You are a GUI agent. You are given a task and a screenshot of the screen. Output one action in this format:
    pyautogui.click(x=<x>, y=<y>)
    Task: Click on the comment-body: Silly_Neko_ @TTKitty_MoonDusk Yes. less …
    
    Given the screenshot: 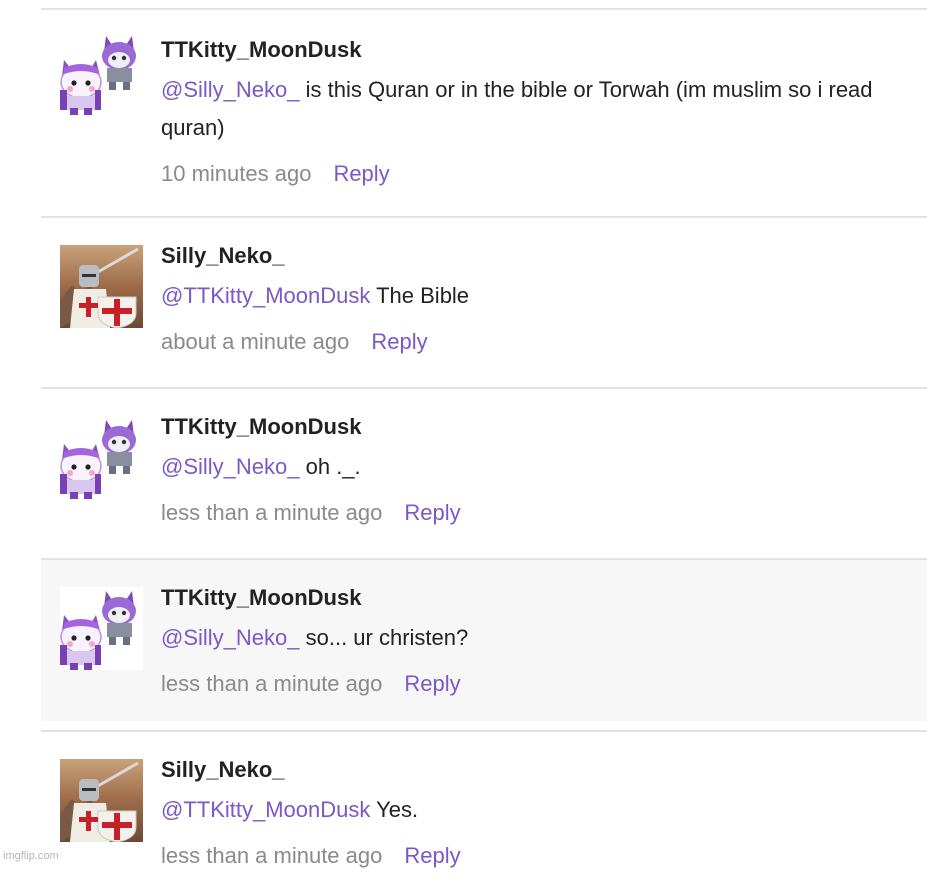 What is the action you would take?
    pyautogui.click(x=534, y=813)
    